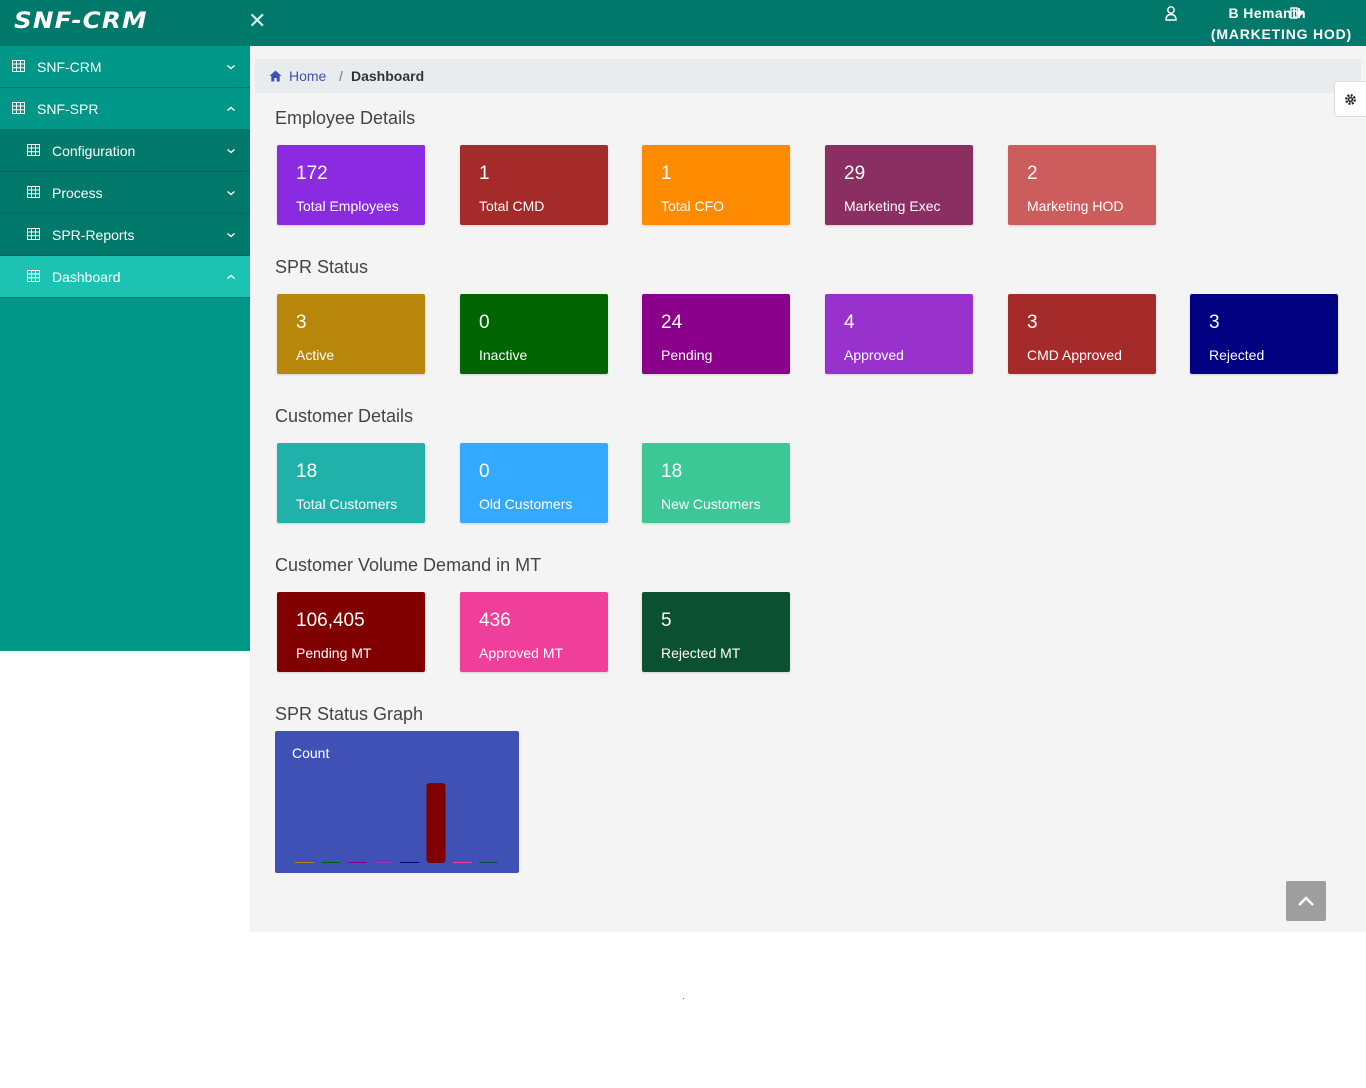  Describe the element at coordinates (683, 23) in the screenshot. I see `top-navbar: SNF-CRM ✕ B Hemanth (MARKETING HOD)` at that location.